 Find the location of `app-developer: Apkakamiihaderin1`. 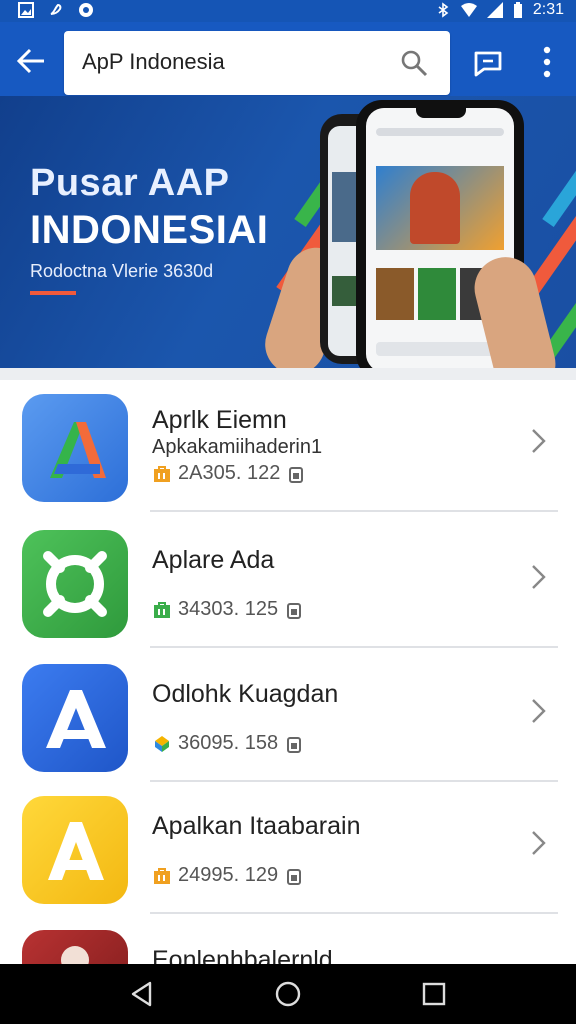

app-developer: Apkakamiihaderin1 is located at coordinates (237, 447).